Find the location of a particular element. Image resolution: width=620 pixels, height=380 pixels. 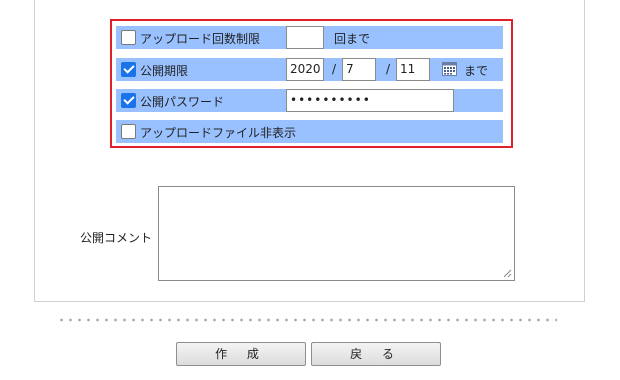

upload-count-suffix: 回まで is located at coordinates (352, 39).